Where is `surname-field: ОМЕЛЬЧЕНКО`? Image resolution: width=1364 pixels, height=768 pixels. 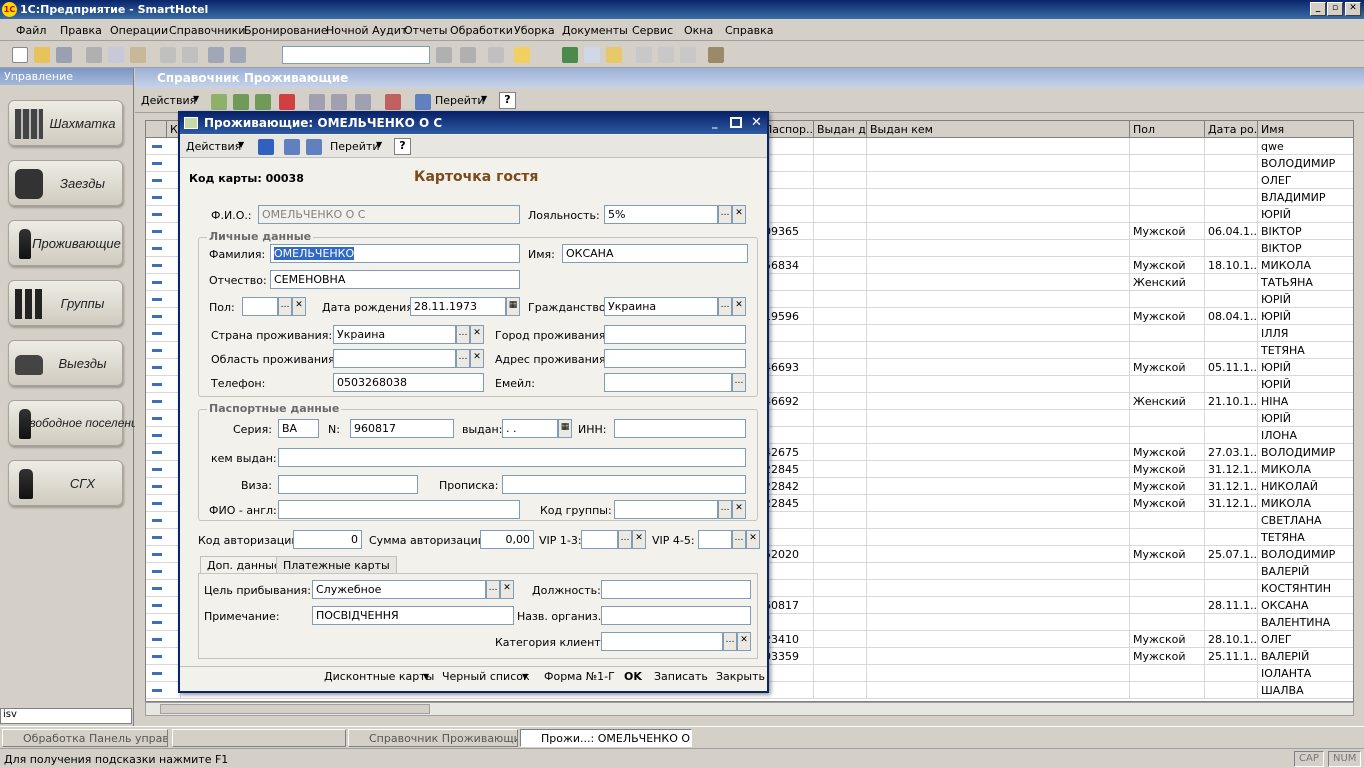 surname-field: ОМЕЛЬЧЕНКО is located at coordinates (395, 253).